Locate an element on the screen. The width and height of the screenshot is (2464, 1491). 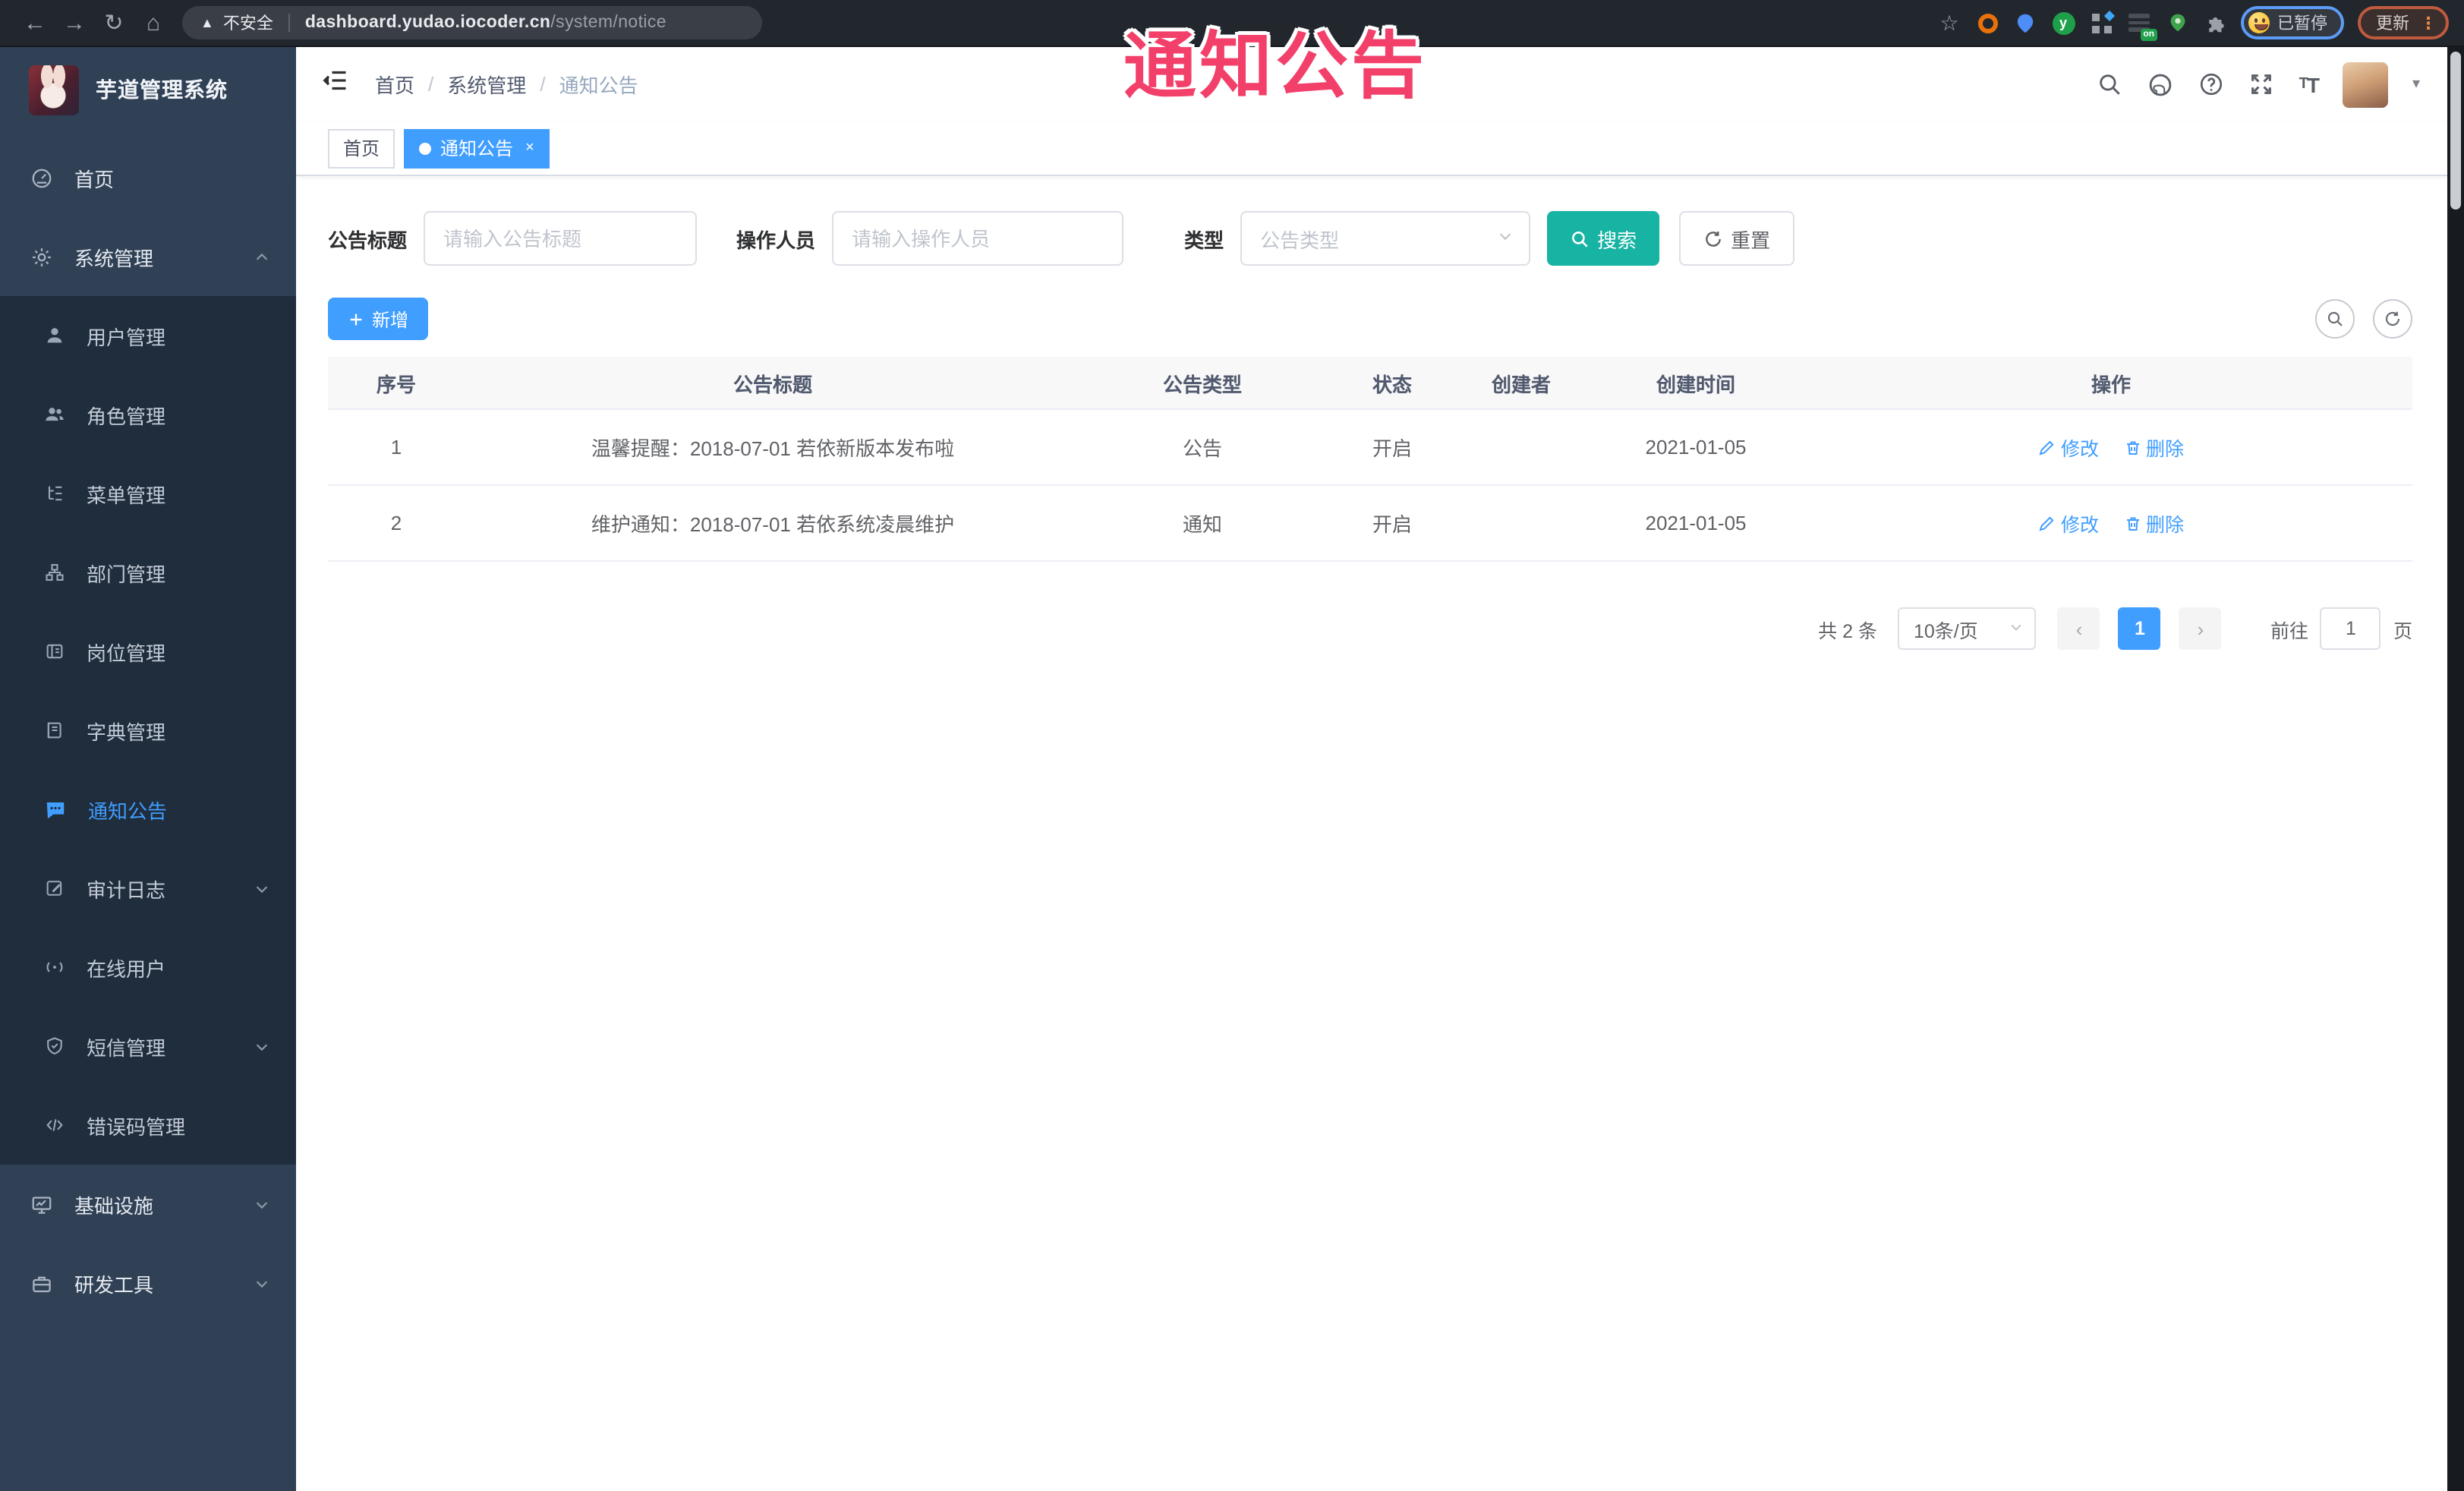
page-size-select: 10条/页 is located at coordinates (1967, 628).